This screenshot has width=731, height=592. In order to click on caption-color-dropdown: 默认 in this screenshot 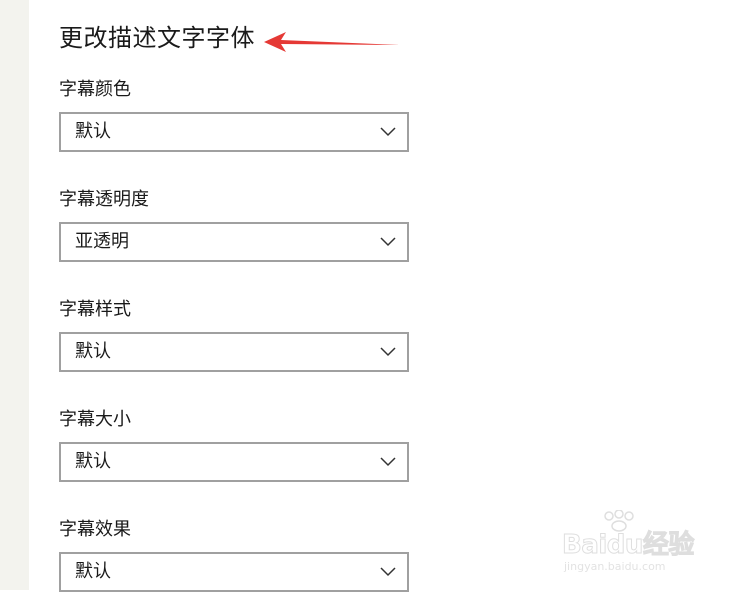, I will do `click(234, 132)`.